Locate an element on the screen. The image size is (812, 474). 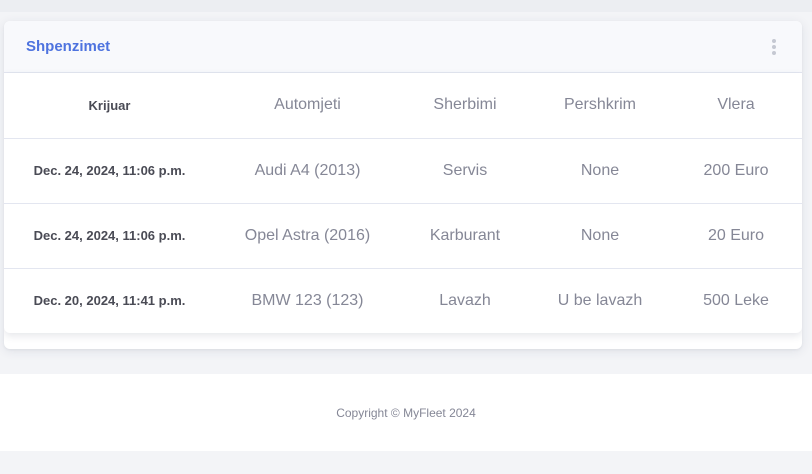
copyright-text: Copyright © MyFleet 2024 is located at coordinates (406, 412).